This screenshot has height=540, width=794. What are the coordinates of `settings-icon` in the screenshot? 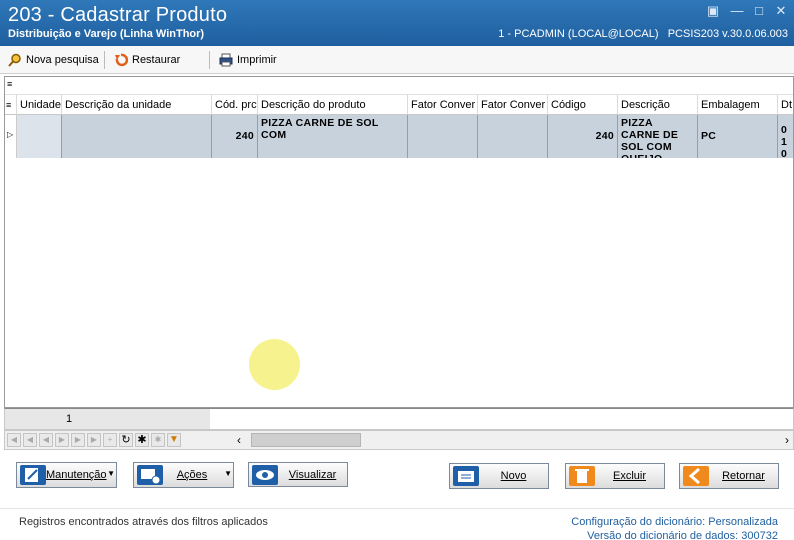 It's located at (150, 475).